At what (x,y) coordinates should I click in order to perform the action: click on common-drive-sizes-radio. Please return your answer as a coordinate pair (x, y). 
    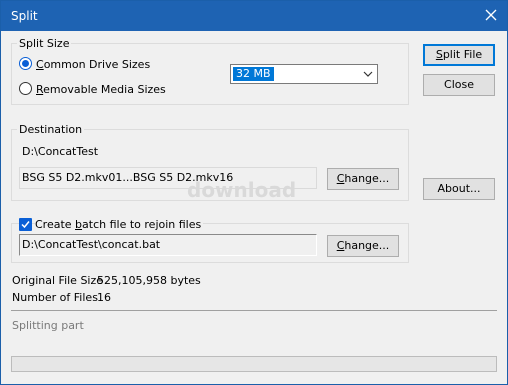
    Looking at the image, I should click on (25, 63).